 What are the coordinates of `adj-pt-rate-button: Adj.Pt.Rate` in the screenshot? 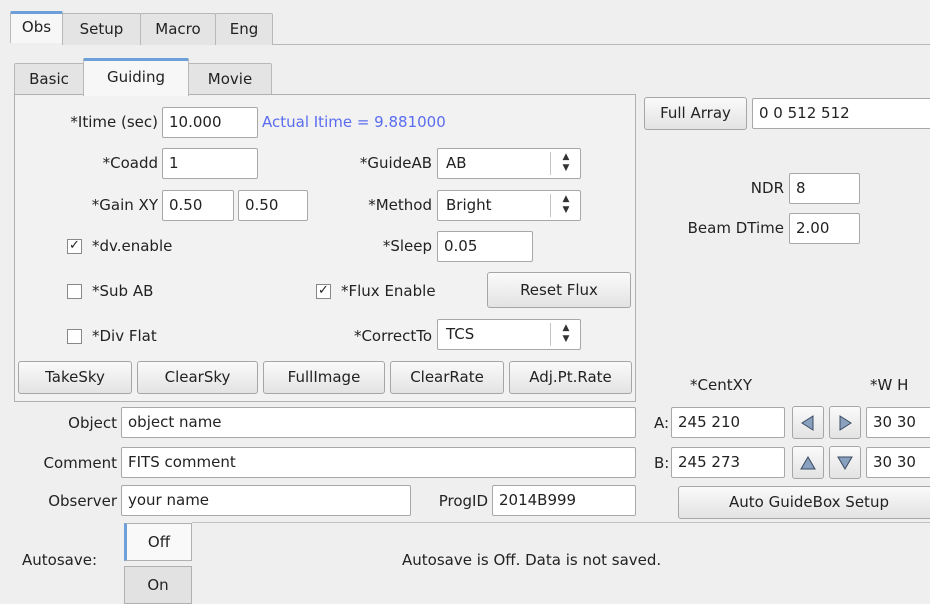 It's located at (570, 377).